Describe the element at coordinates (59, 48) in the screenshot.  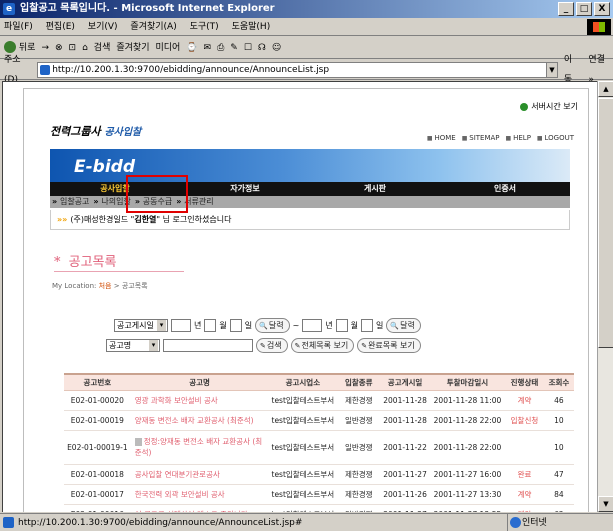
I see `stop-button: ⊗` at that location.